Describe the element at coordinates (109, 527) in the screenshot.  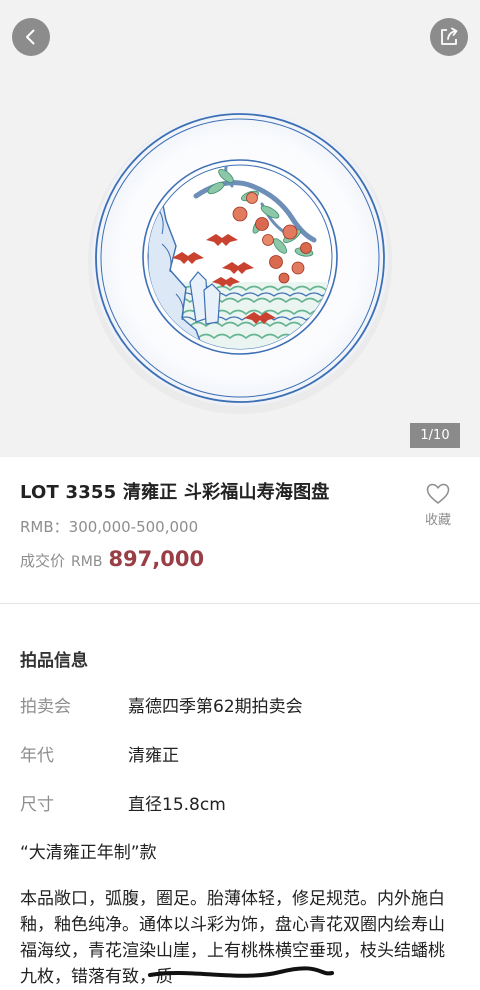
I see `estimate-range: RMB：300,000-500,000` at that location.